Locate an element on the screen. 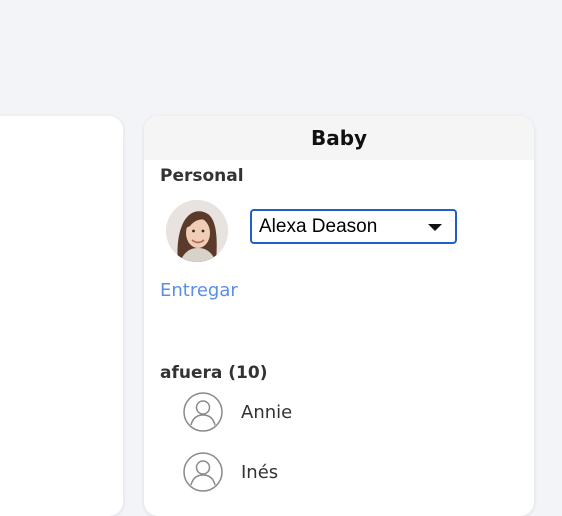 Image resolution: width=562 pixels, height=516 pixels. personal-section-title: Personal is located at coordinates (202, 176).